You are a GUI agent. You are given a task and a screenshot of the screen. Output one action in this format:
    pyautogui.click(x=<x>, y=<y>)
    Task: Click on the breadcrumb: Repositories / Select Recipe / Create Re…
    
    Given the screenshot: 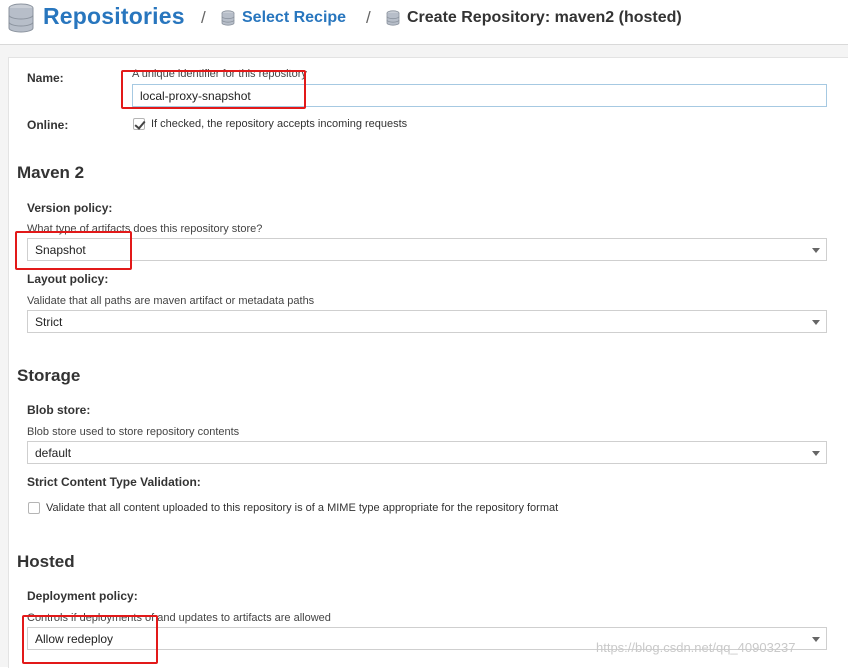 What is the action you would take?
    pyautogui.click(x=424, y=22)
    